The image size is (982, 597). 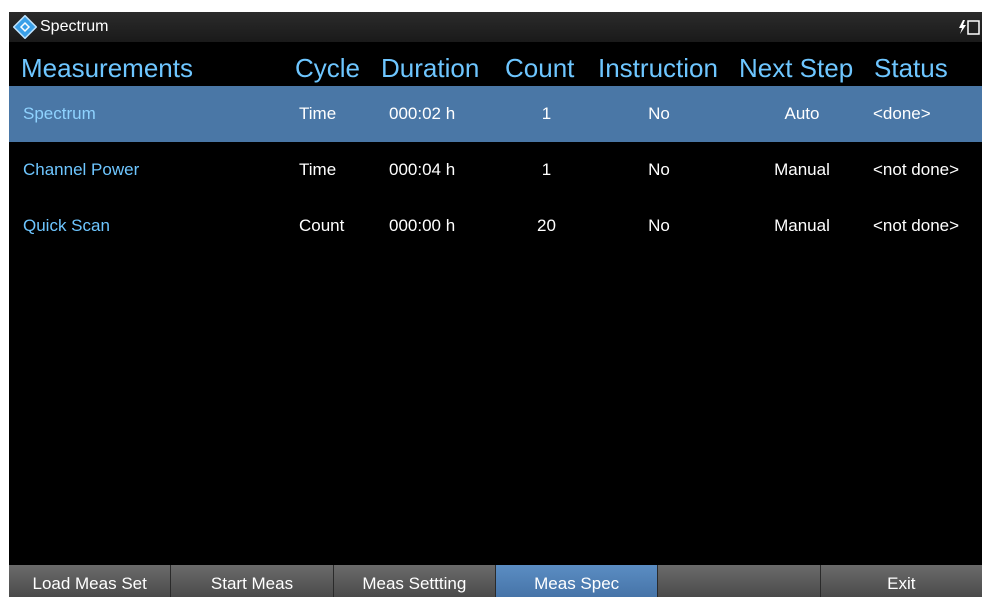 What do you see at coordinates (577, 581) in the screenshot?
I see `meas-spec-button: Meas Spec` at bounding box center [577, 581].